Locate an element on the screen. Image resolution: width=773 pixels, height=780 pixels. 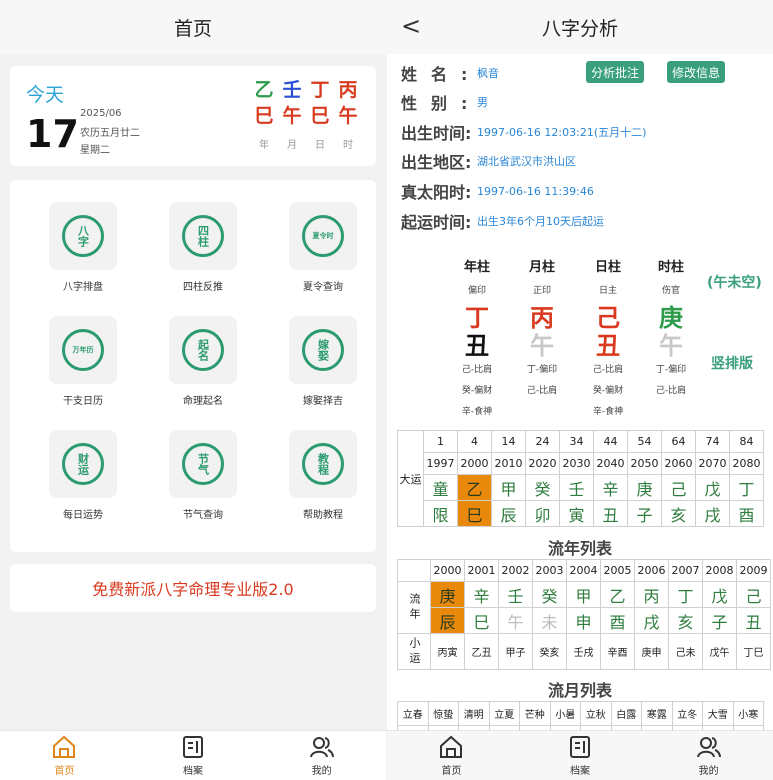
kong-note: (午未空) is located at coordinates (734, 283).